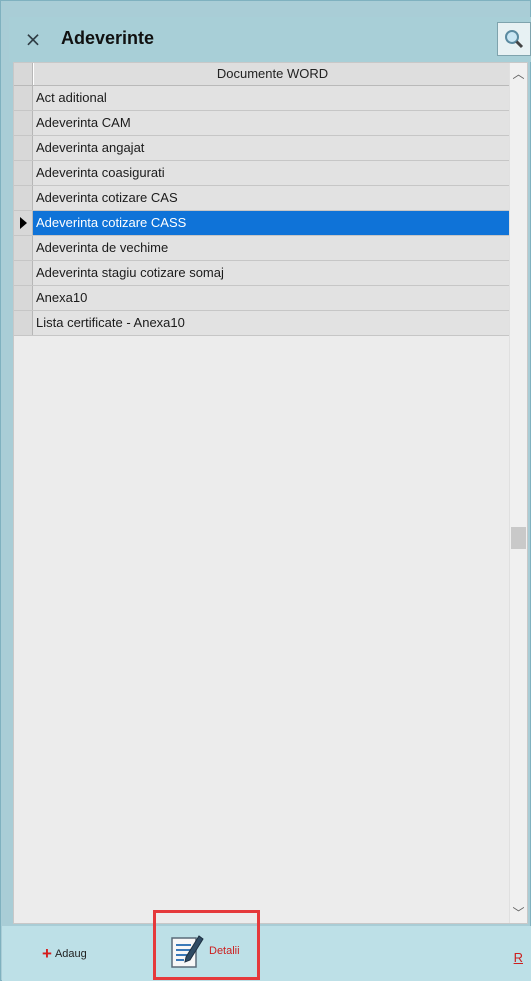 This screenshot has width=531, height=981. Describe the element at coordinates (272, 298) in the screenshot. I see `row-cell: Anexa10` at that location.